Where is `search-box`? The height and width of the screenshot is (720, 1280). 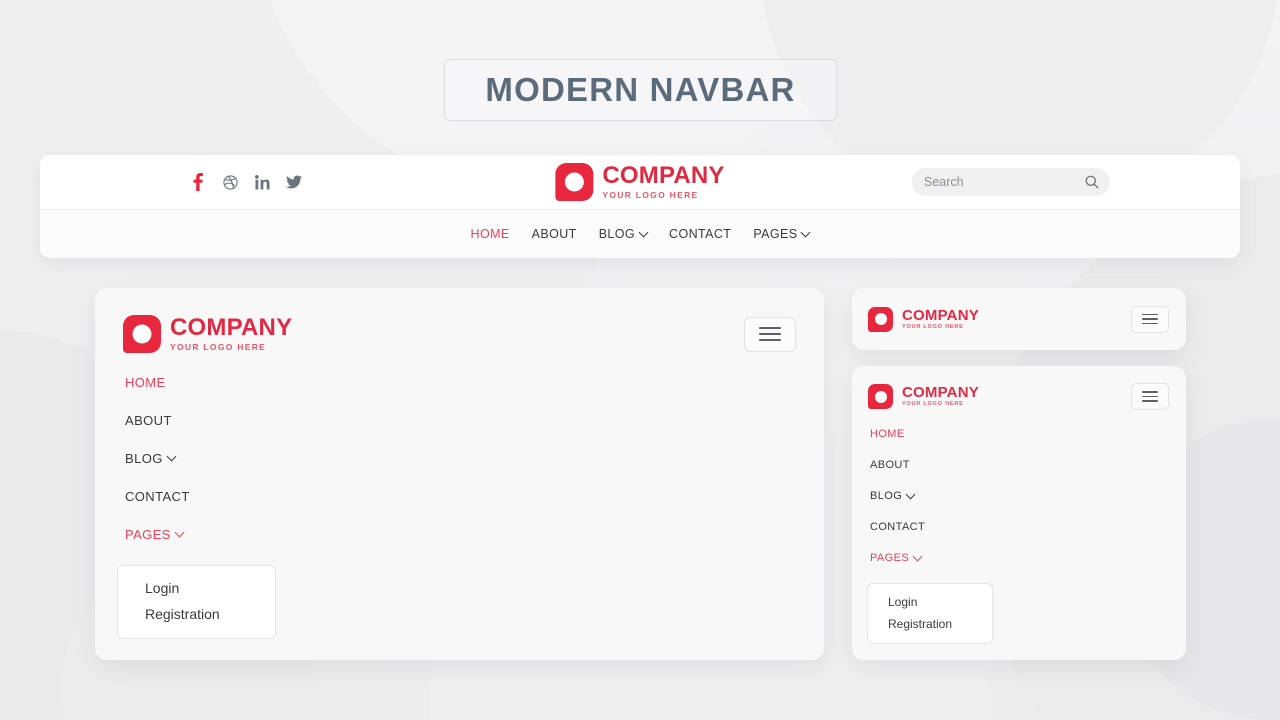 search-box is located at coordinates (1011, 182).